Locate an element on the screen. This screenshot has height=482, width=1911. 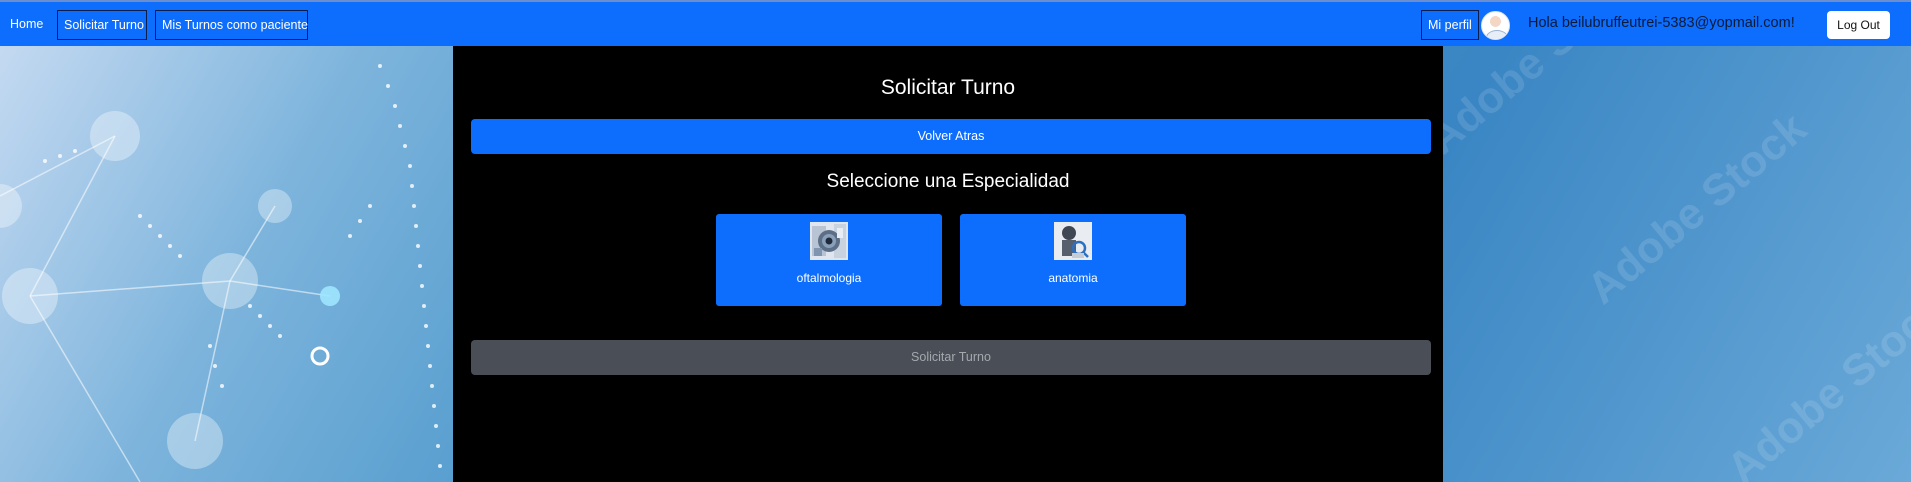
nav-solicitar-turno-link: Solicitar Turno is located at coordinates (102, 25).